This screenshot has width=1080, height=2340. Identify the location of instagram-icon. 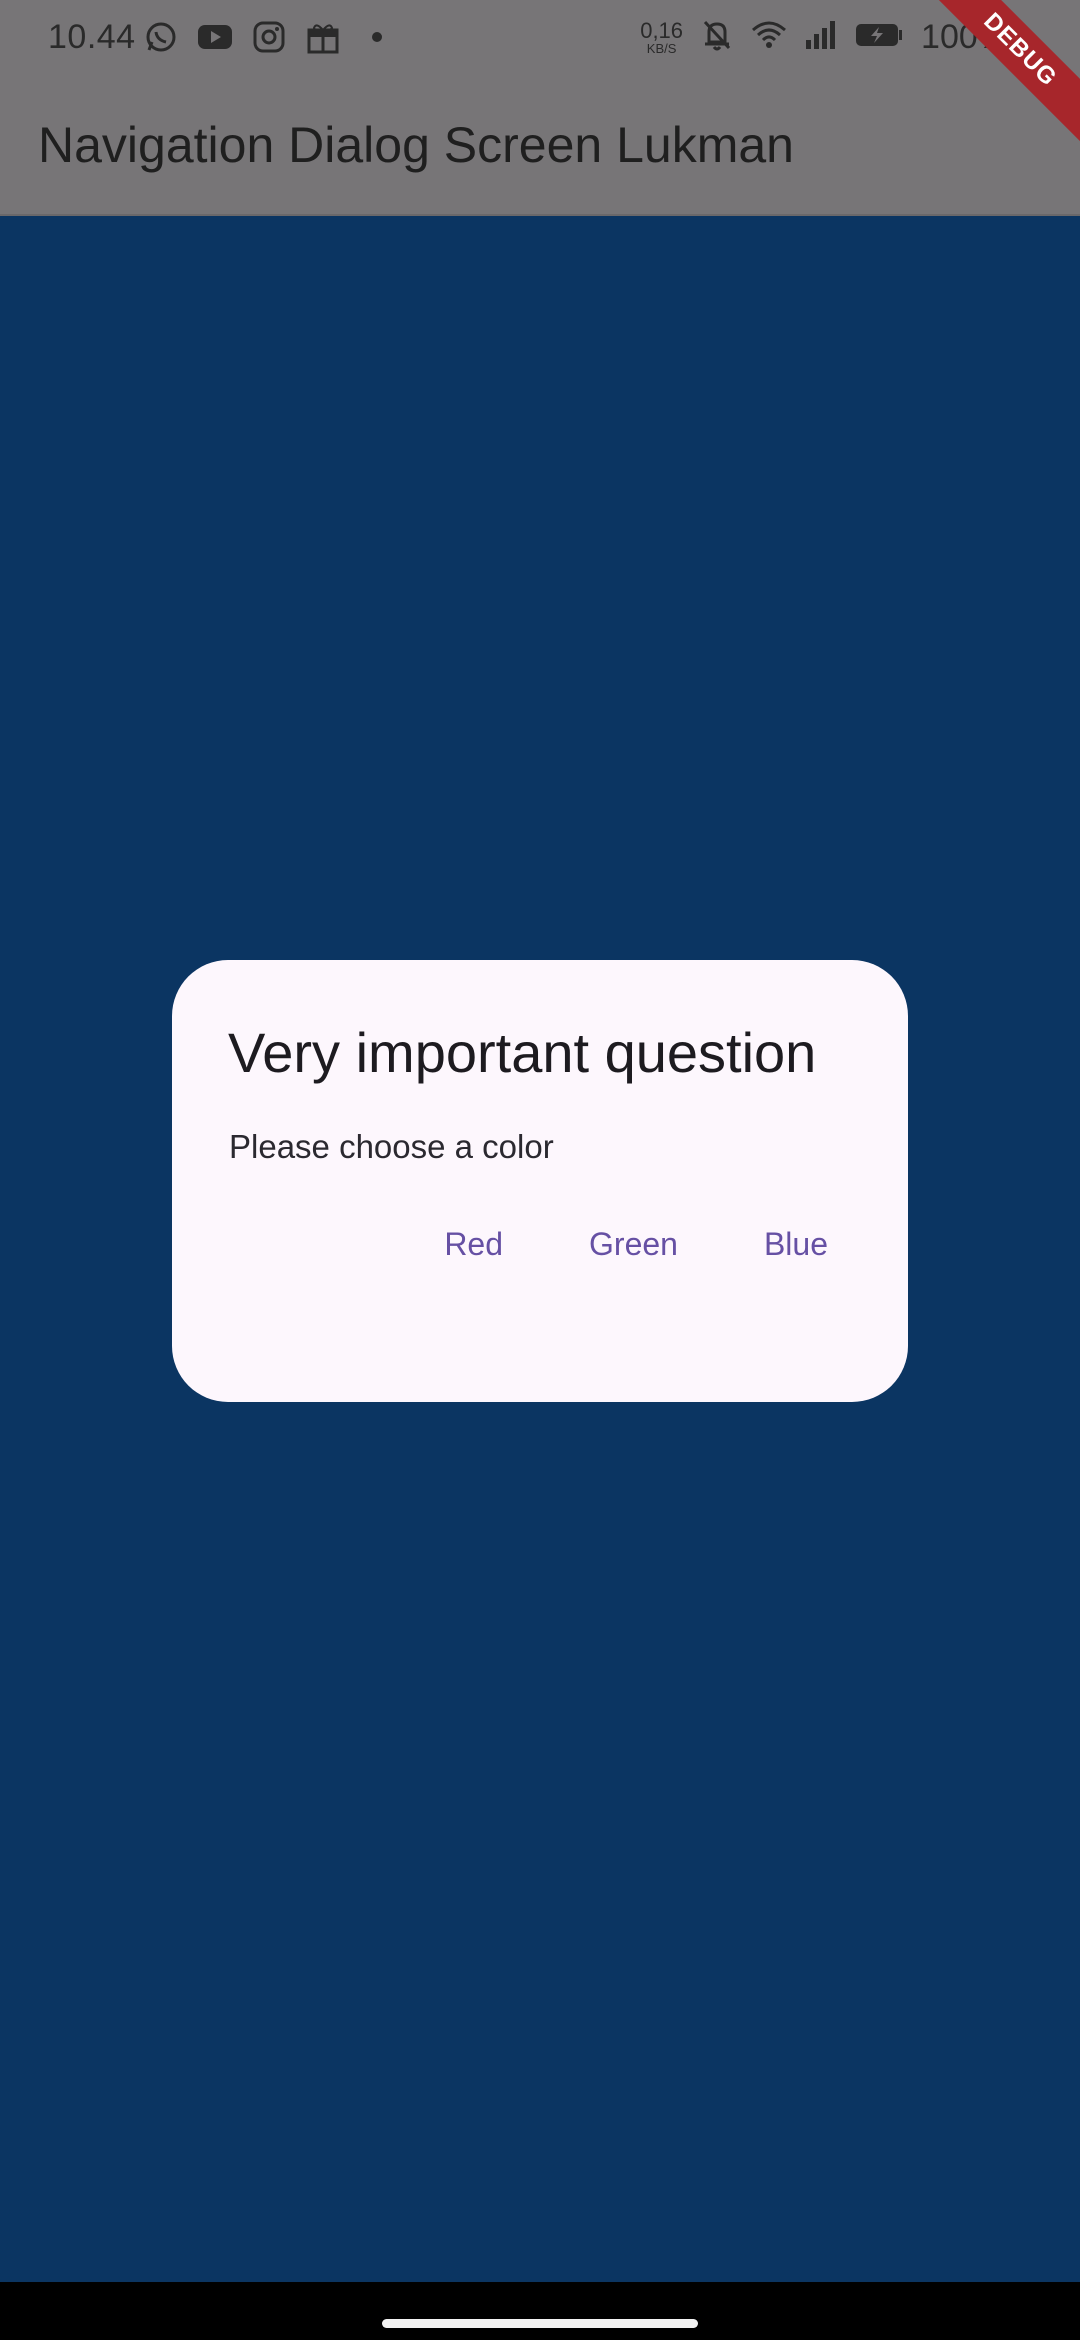
(269, 37).